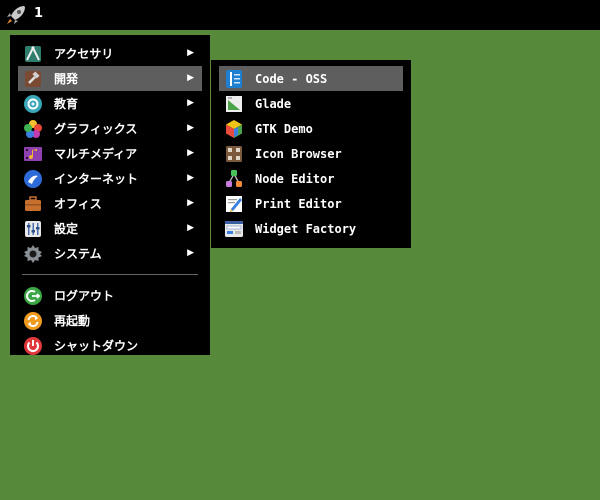 The image size is (600, 500). I want to click on menu-item-label: 教育, so click(66, 104).